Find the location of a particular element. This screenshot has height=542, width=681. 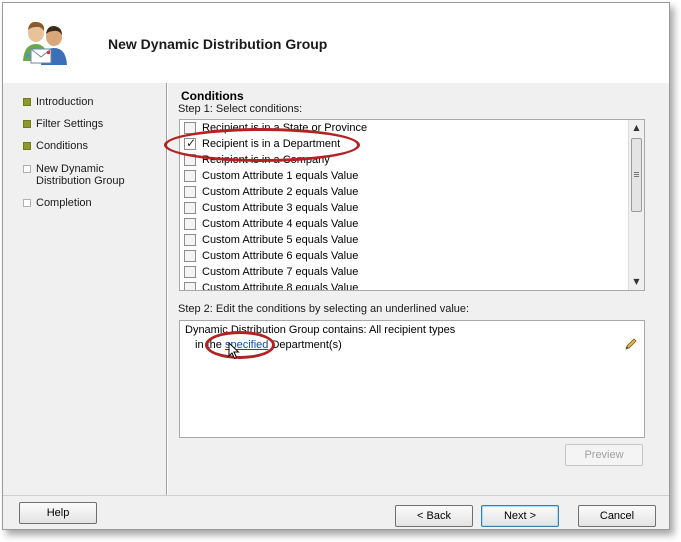

nav-item-label: Completion is located at coordinates (64, 203).